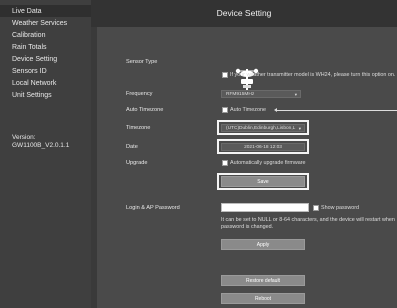  Describe the element at coordinates (45, 23) in the screenshot. I see `sidebar-item-weather-services: Weather Services` at that location.